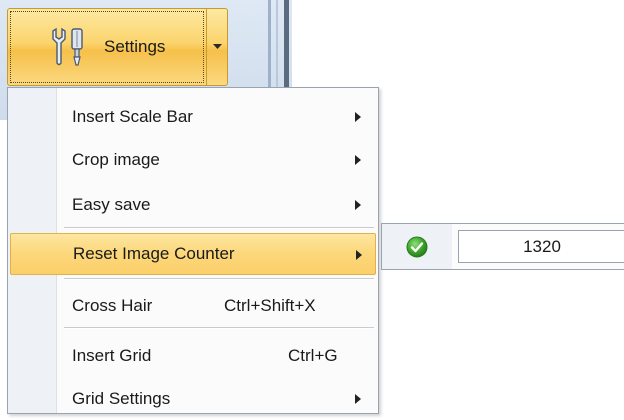 This screenshot has width=624, height=420. I want to click on settings-label: Settings, so click(135, 46).